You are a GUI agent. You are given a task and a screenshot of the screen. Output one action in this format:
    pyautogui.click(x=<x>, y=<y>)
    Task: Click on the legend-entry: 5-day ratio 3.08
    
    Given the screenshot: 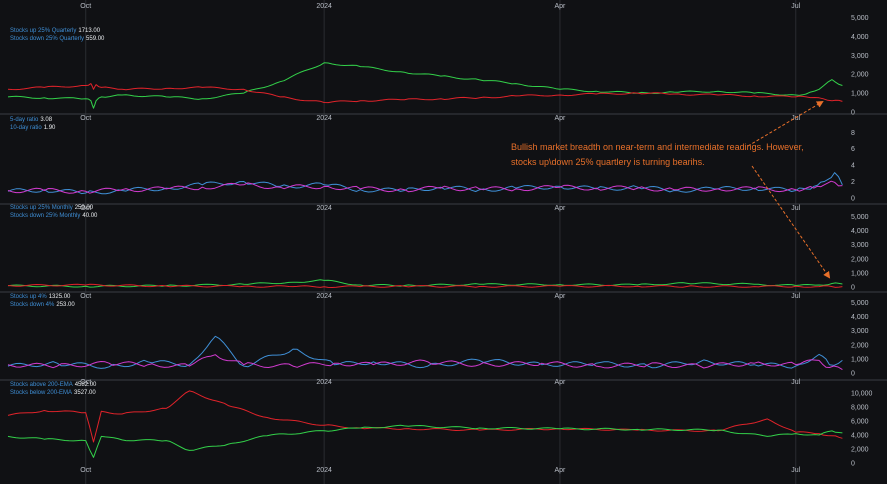 What is the action you would take?
    pyautogui.click(x=32, y=120)
    